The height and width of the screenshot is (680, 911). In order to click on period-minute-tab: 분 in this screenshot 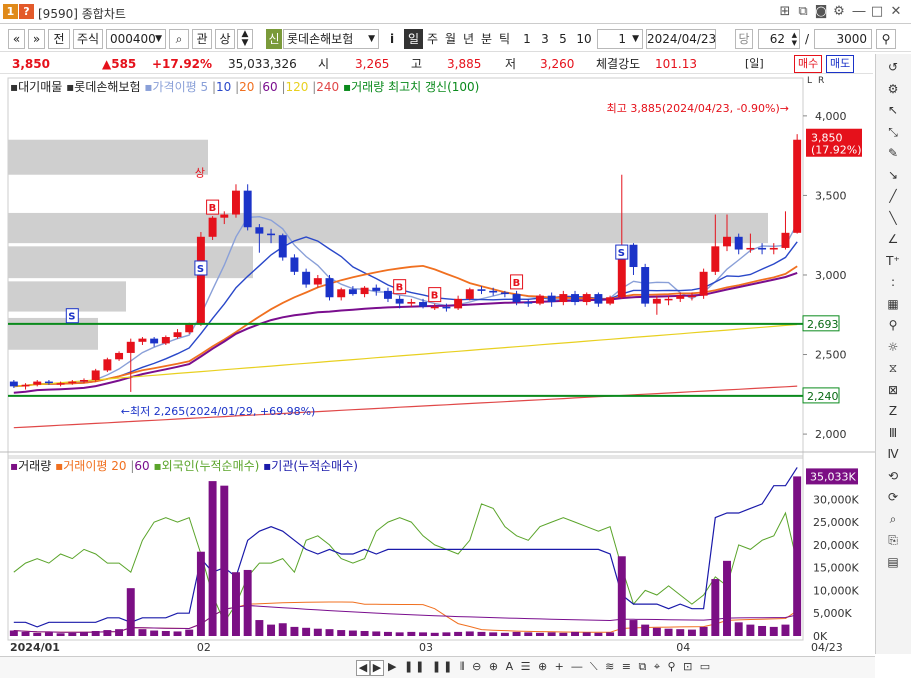, I will do `click(486, 39)`.